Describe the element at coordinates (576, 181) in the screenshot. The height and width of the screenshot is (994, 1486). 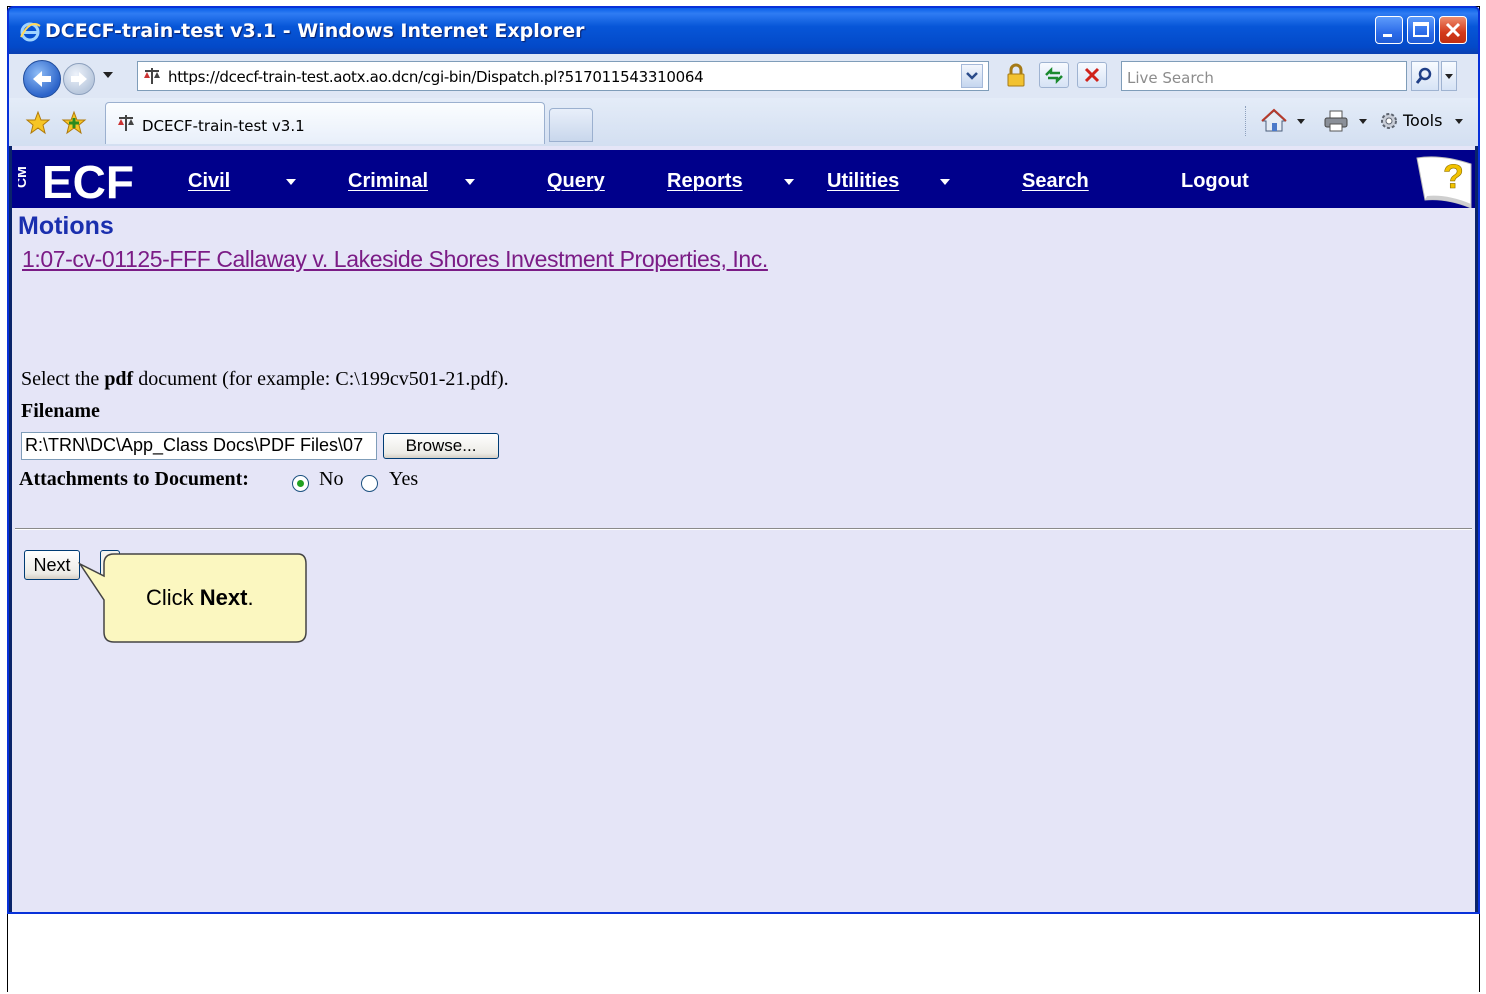
I see `menu-query: Query` at that location.